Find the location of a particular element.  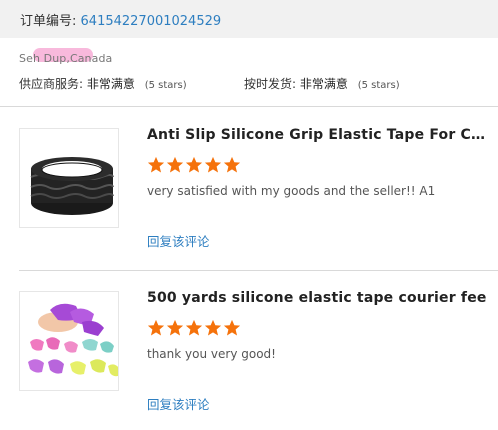

review-2-reply-link: 回复该评论 is located at coordinates (178, 403).